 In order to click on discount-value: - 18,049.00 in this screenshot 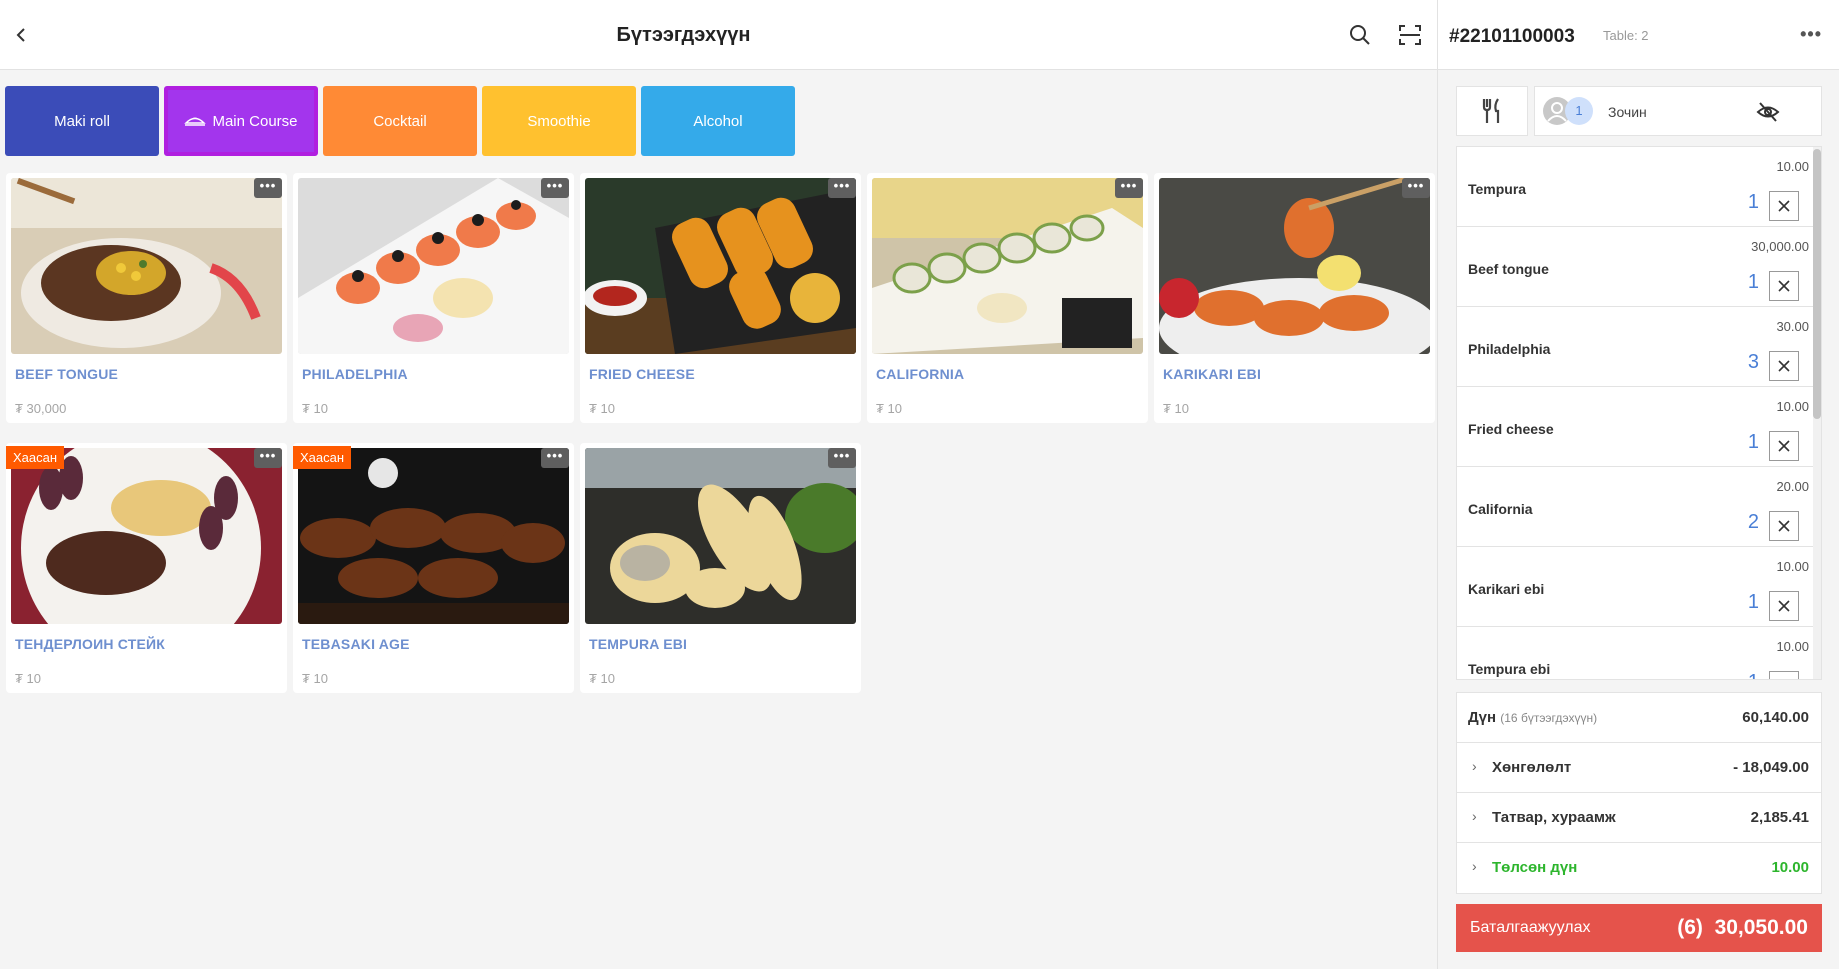, I will do `click(1771, 767)`.